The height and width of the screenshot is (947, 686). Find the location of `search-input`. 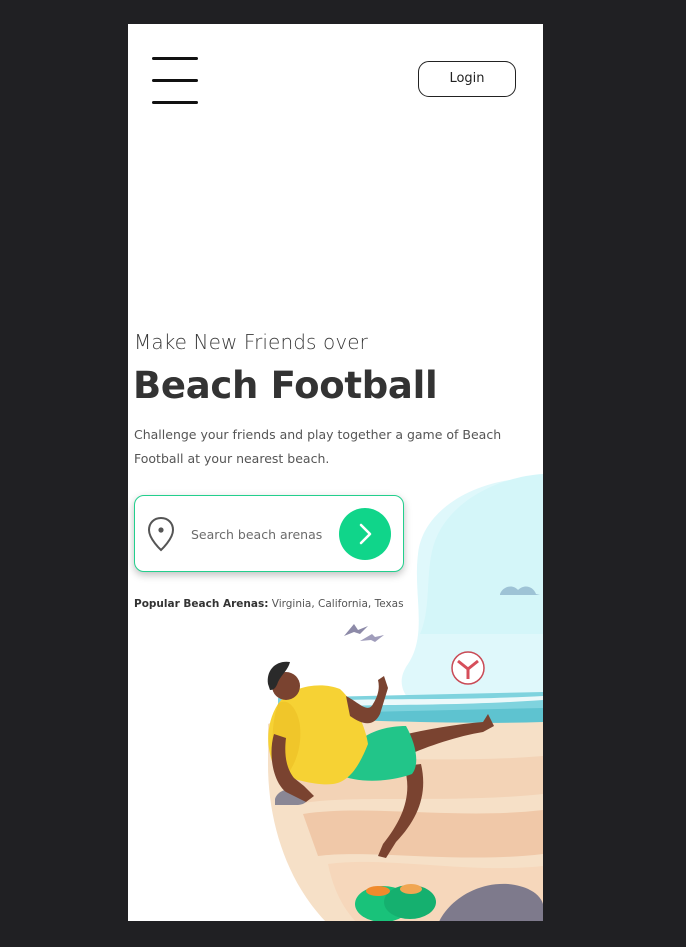

search-input is located at coordinates (261, 534).